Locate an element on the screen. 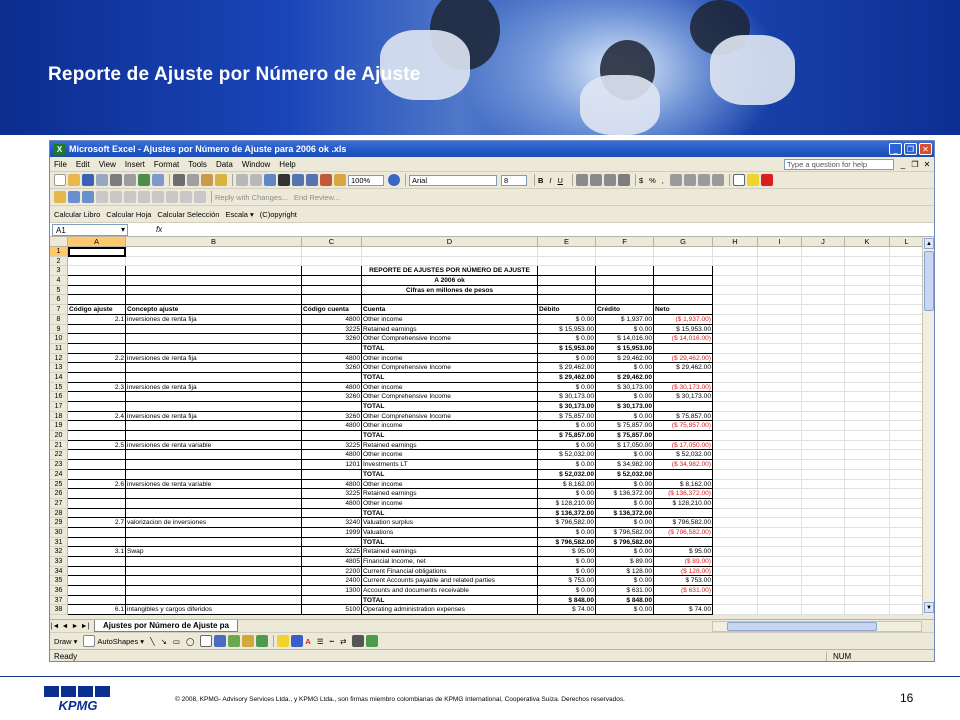 This screenshot has width=960, height=720. doc-restore-icon: ❐ is located at coordinates (915, 164).